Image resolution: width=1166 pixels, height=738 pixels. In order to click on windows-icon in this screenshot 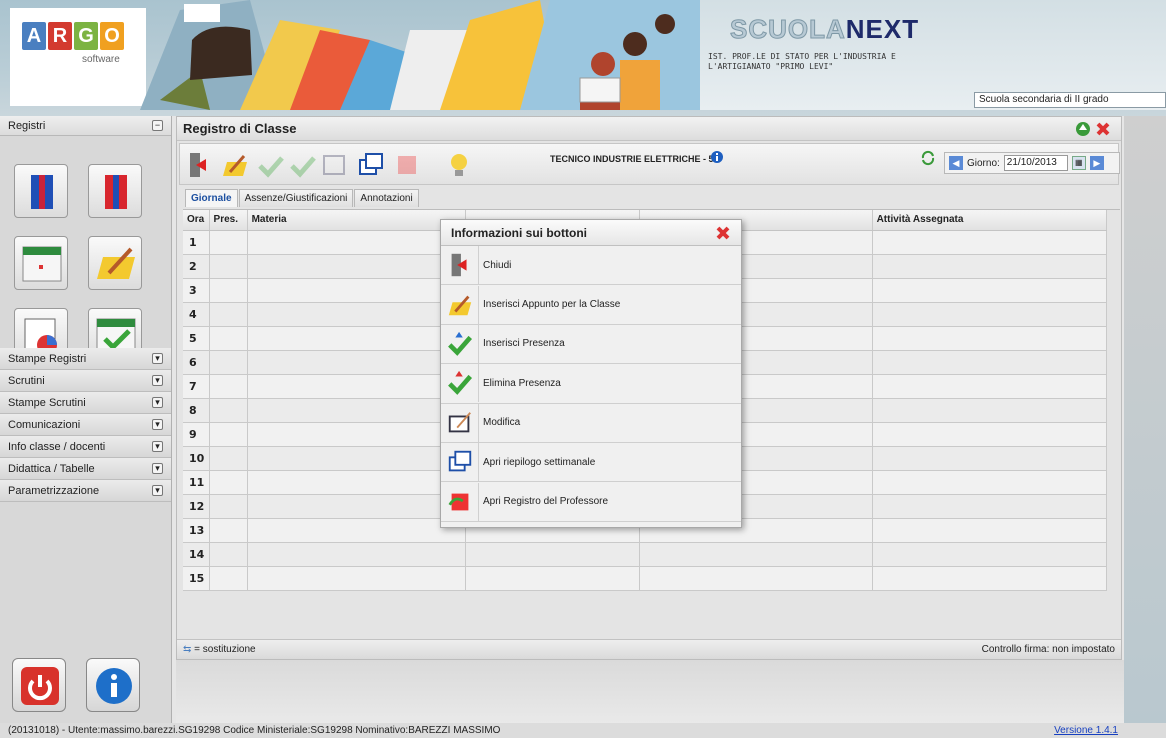, I will do `click(371, 165)`.